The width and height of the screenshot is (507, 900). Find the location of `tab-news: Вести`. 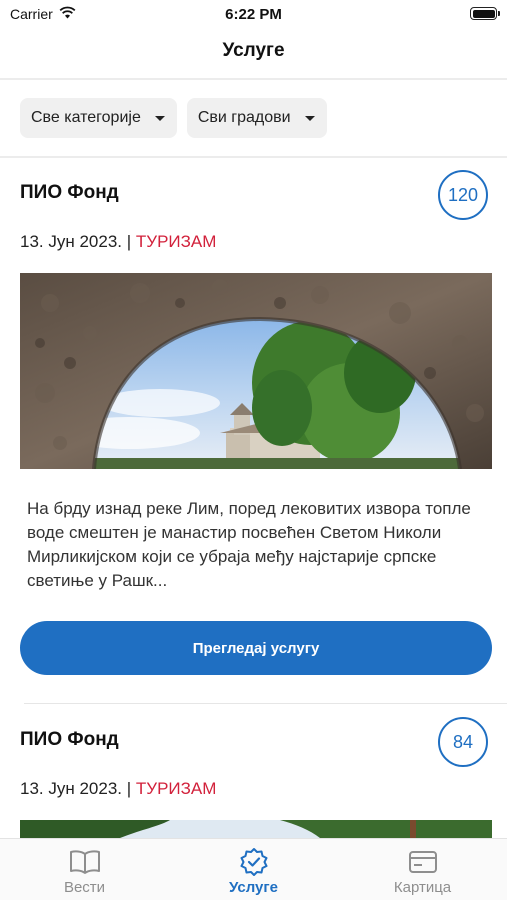

tab-news: Вести is located at coordinates (84, 869).